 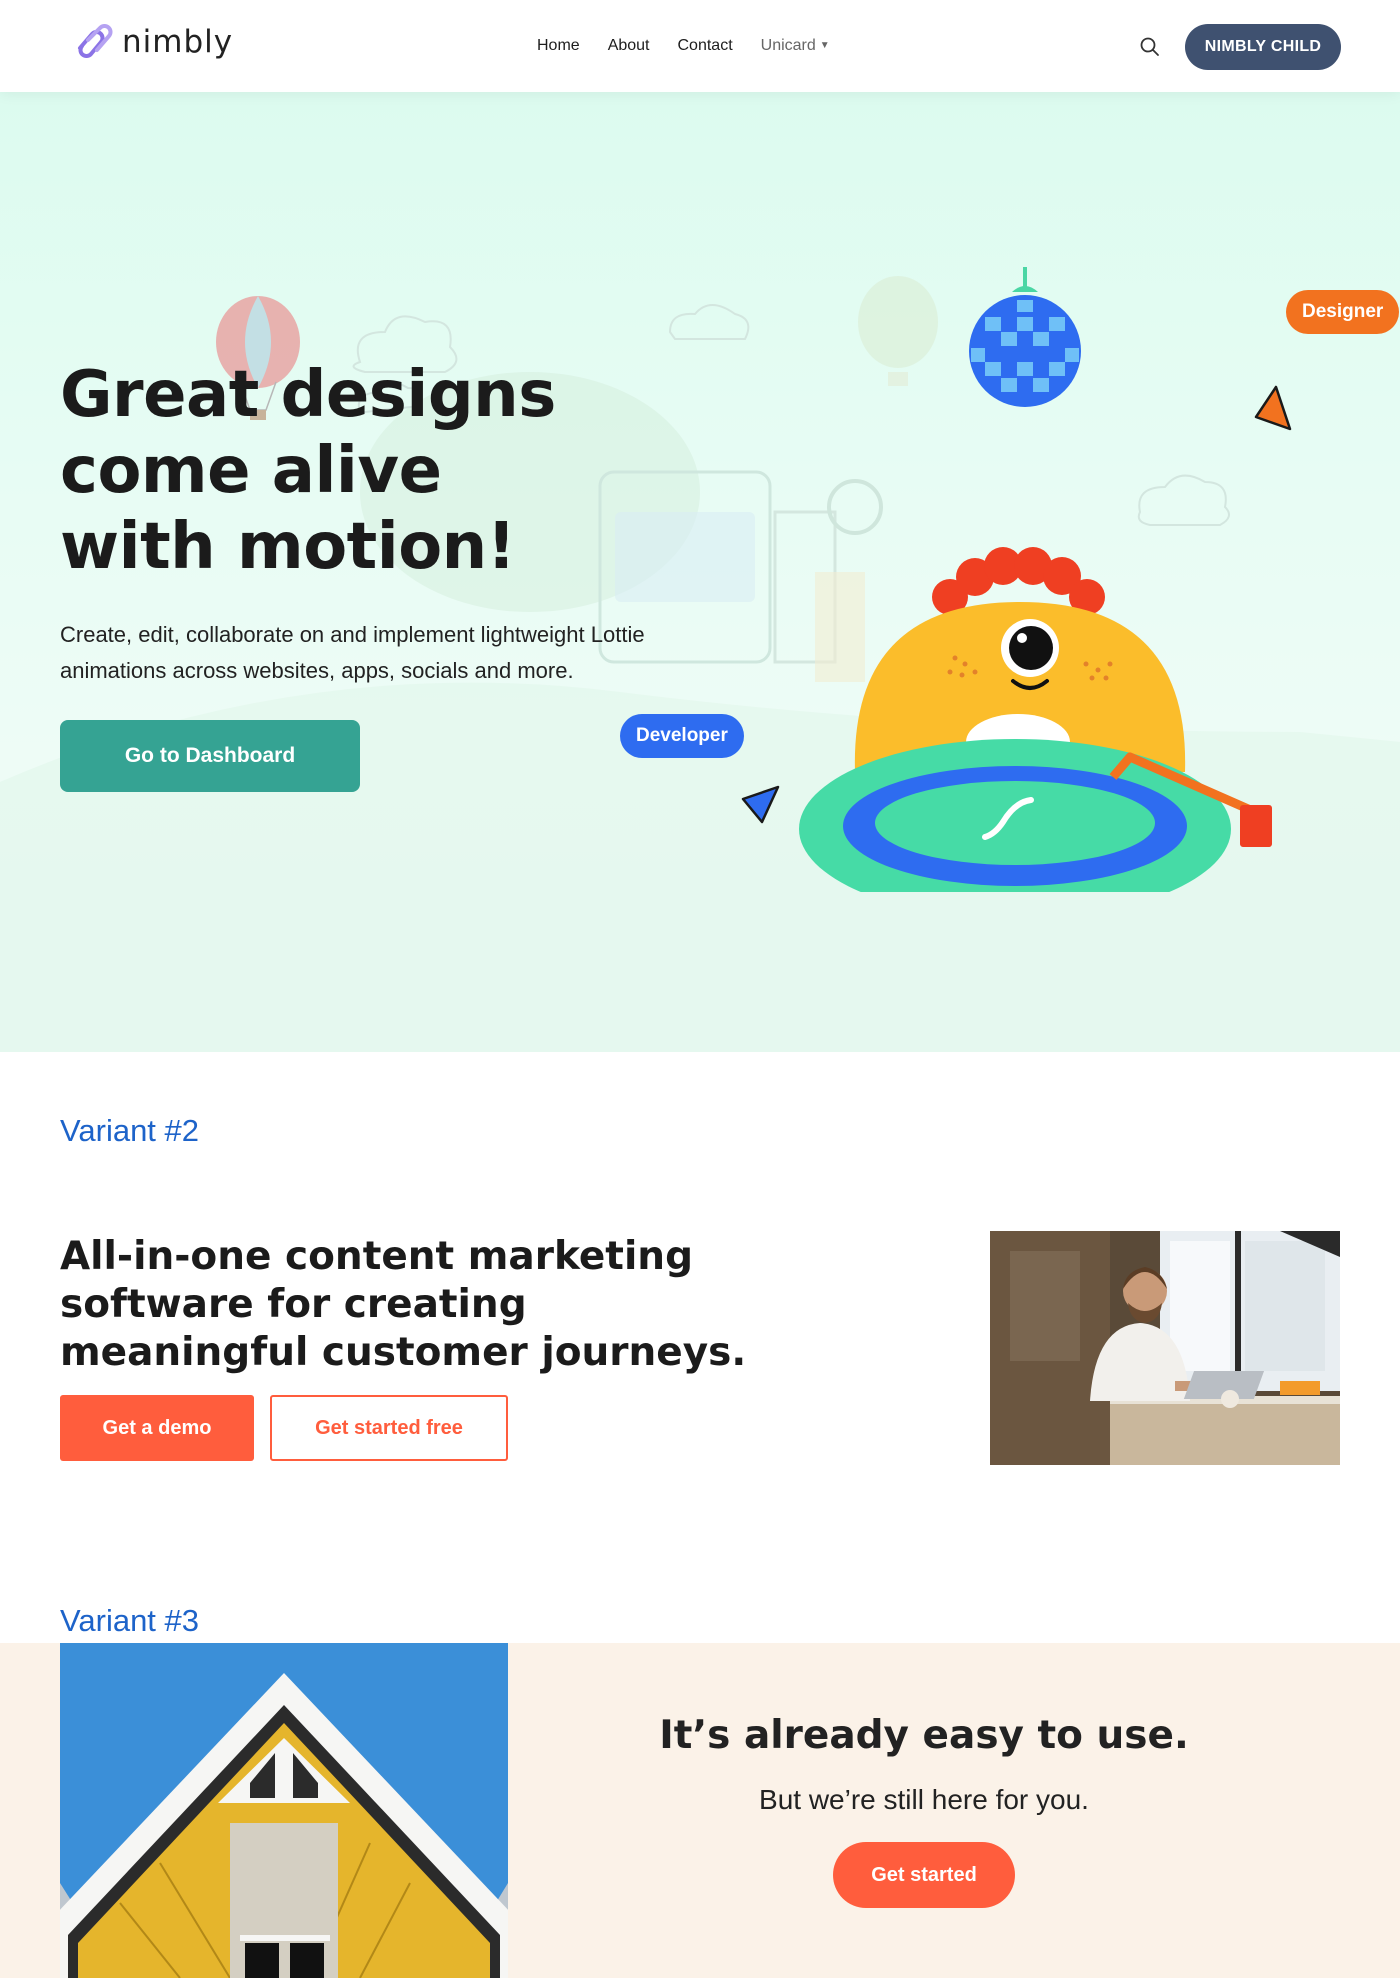 What do you see at coordinates (308, 395) in the screenshot?
I see `hero-title-line: Great designs` at bounding box center [308, 395].